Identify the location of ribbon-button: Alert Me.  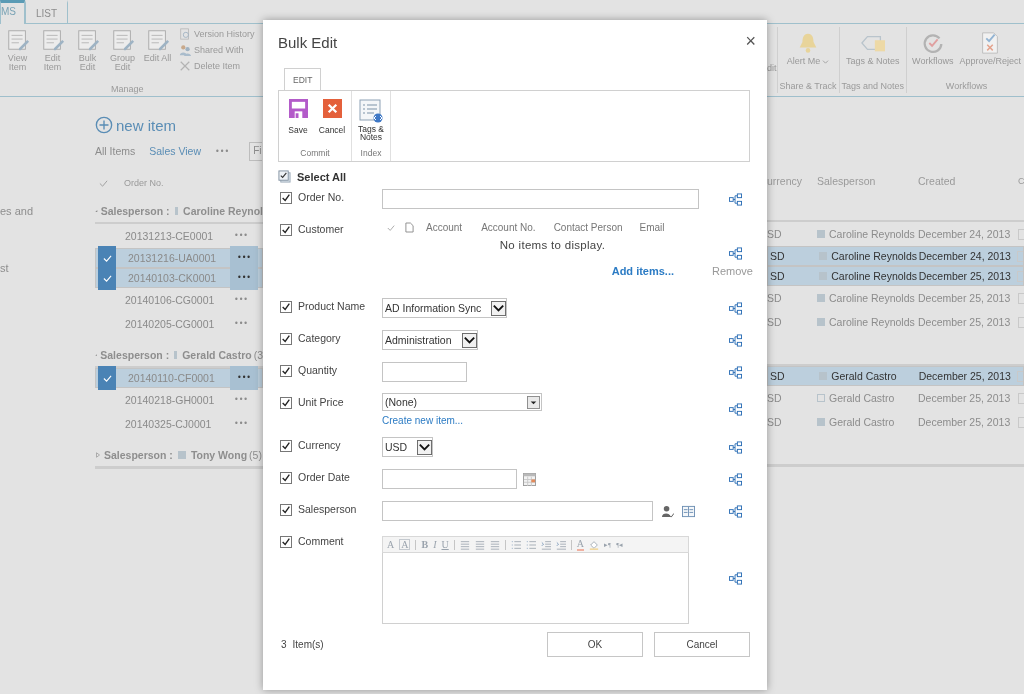
(808, 48).